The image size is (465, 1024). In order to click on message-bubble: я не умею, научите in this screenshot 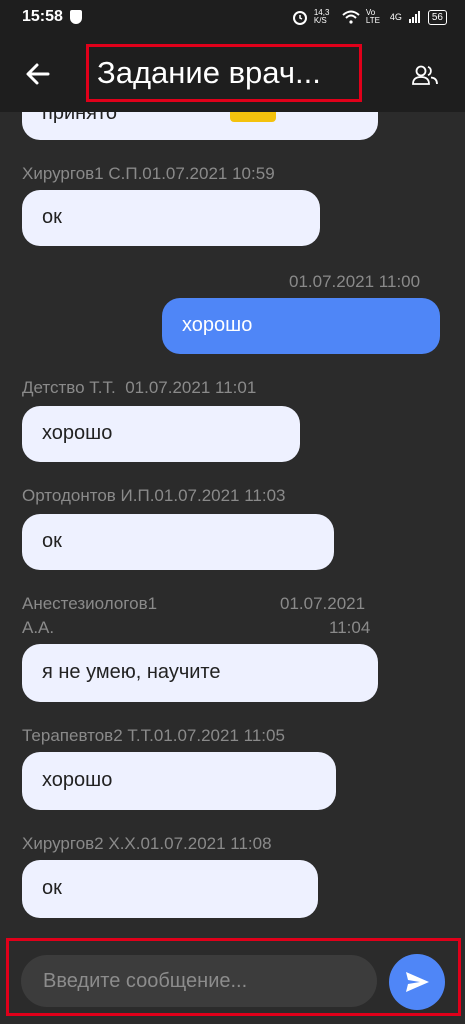, I will do `click(200, 673)`.